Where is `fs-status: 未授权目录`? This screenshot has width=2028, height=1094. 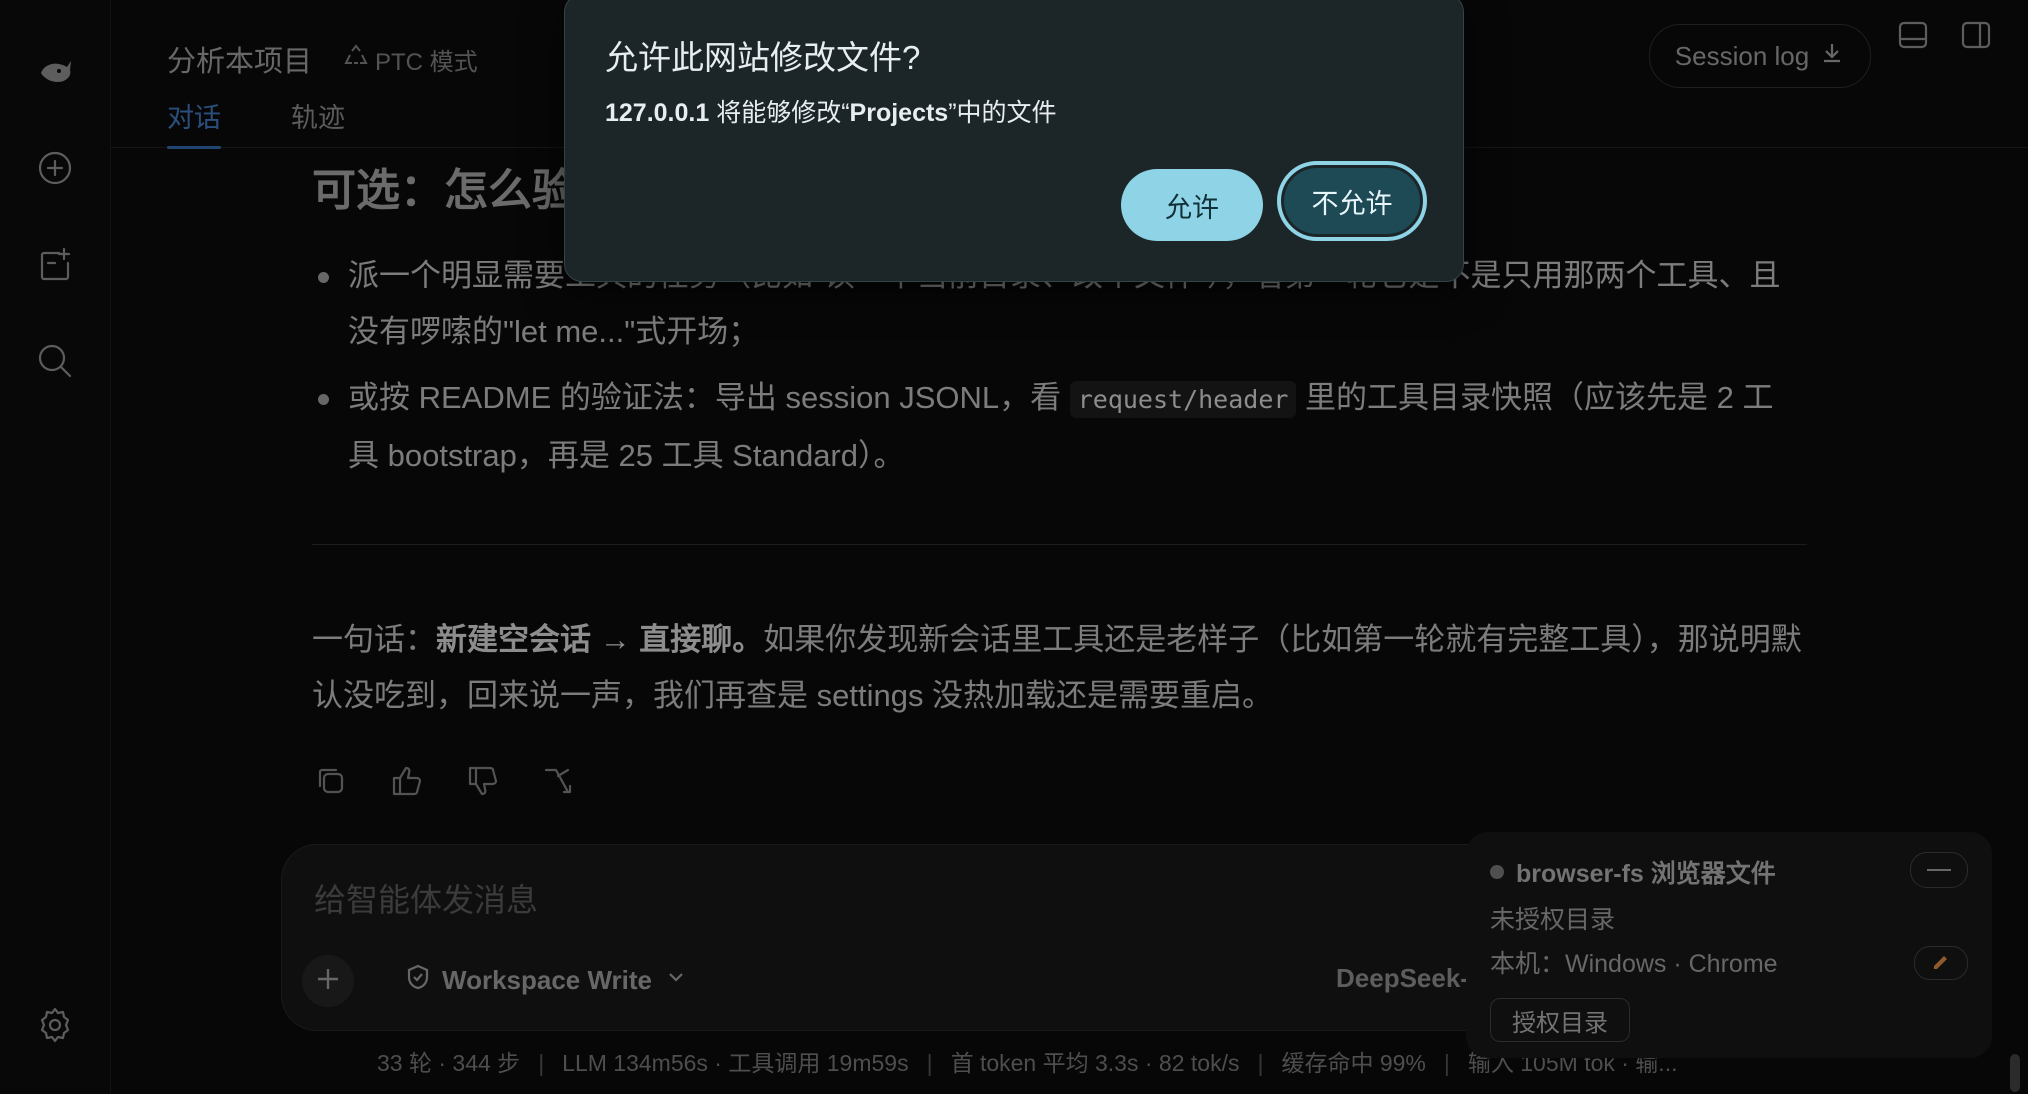 fs-status: 未授权目录 is located at coordinates (1553, 920).